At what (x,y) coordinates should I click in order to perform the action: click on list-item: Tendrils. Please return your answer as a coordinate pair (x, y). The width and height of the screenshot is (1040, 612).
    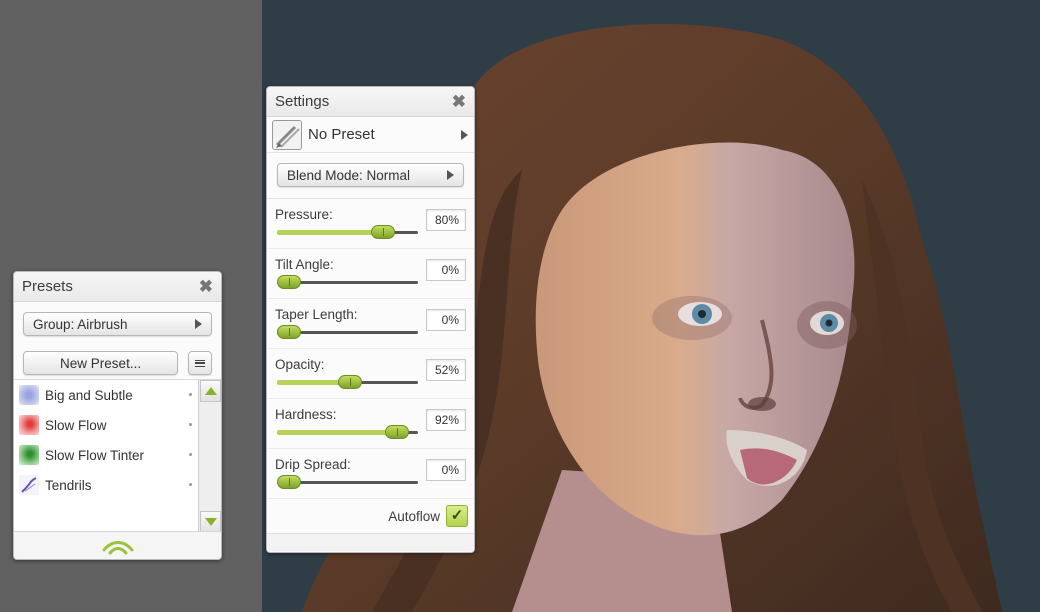
    Looking at the image, I should click on (106, 485).